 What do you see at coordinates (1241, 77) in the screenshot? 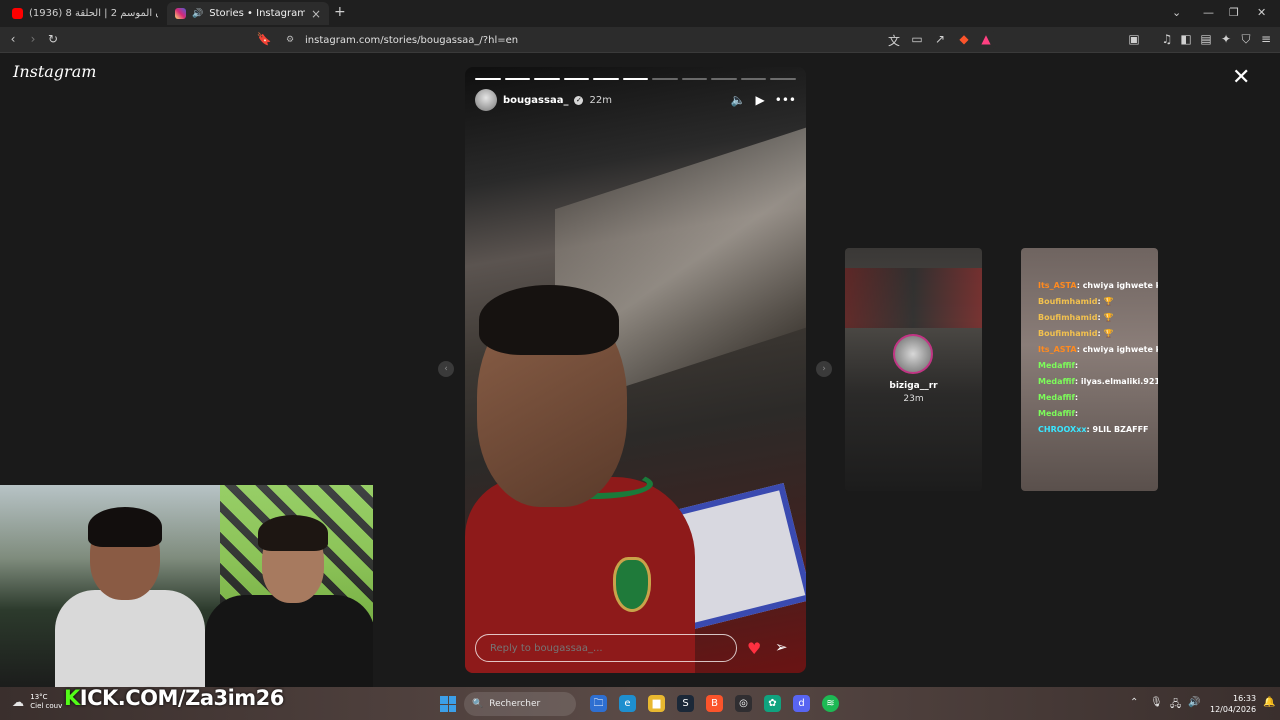
I see `close-story-icon: ✕` at bounding box center [1241, 77].